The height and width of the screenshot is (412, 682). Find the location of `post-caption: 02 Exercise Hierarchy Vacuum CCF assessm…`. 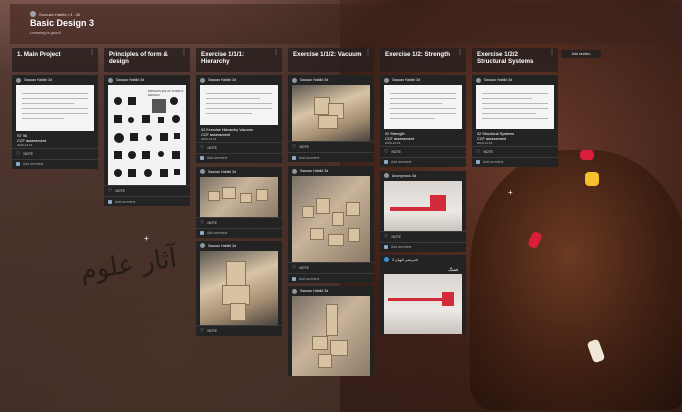

post-caption: 02 Exercise Hierarchy Vacuum CCF assessm… is located at coordinates (239, 133).